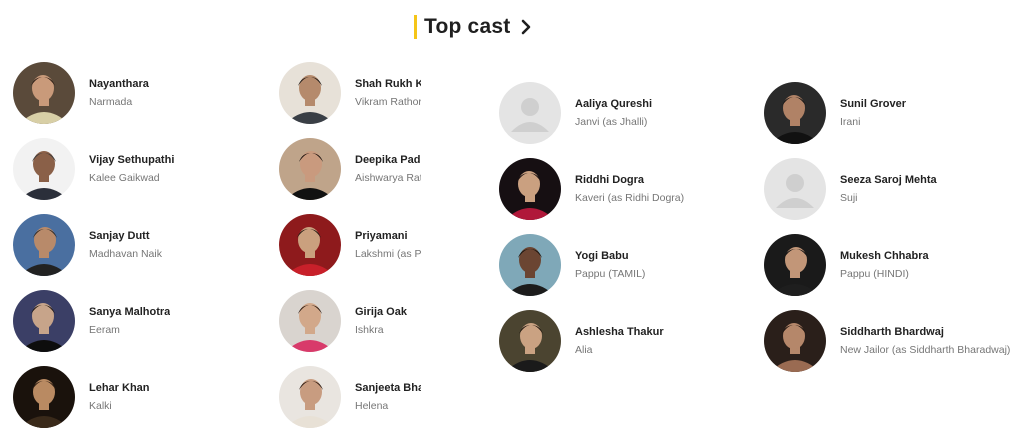 The height and width of the screenshot is (448, 1024). What do you see at coordinates (350, 169) in the screenshot?
I see `cast-member: Deepika Padukone Aishwarya Rathore` at bounding box center [350, 169].